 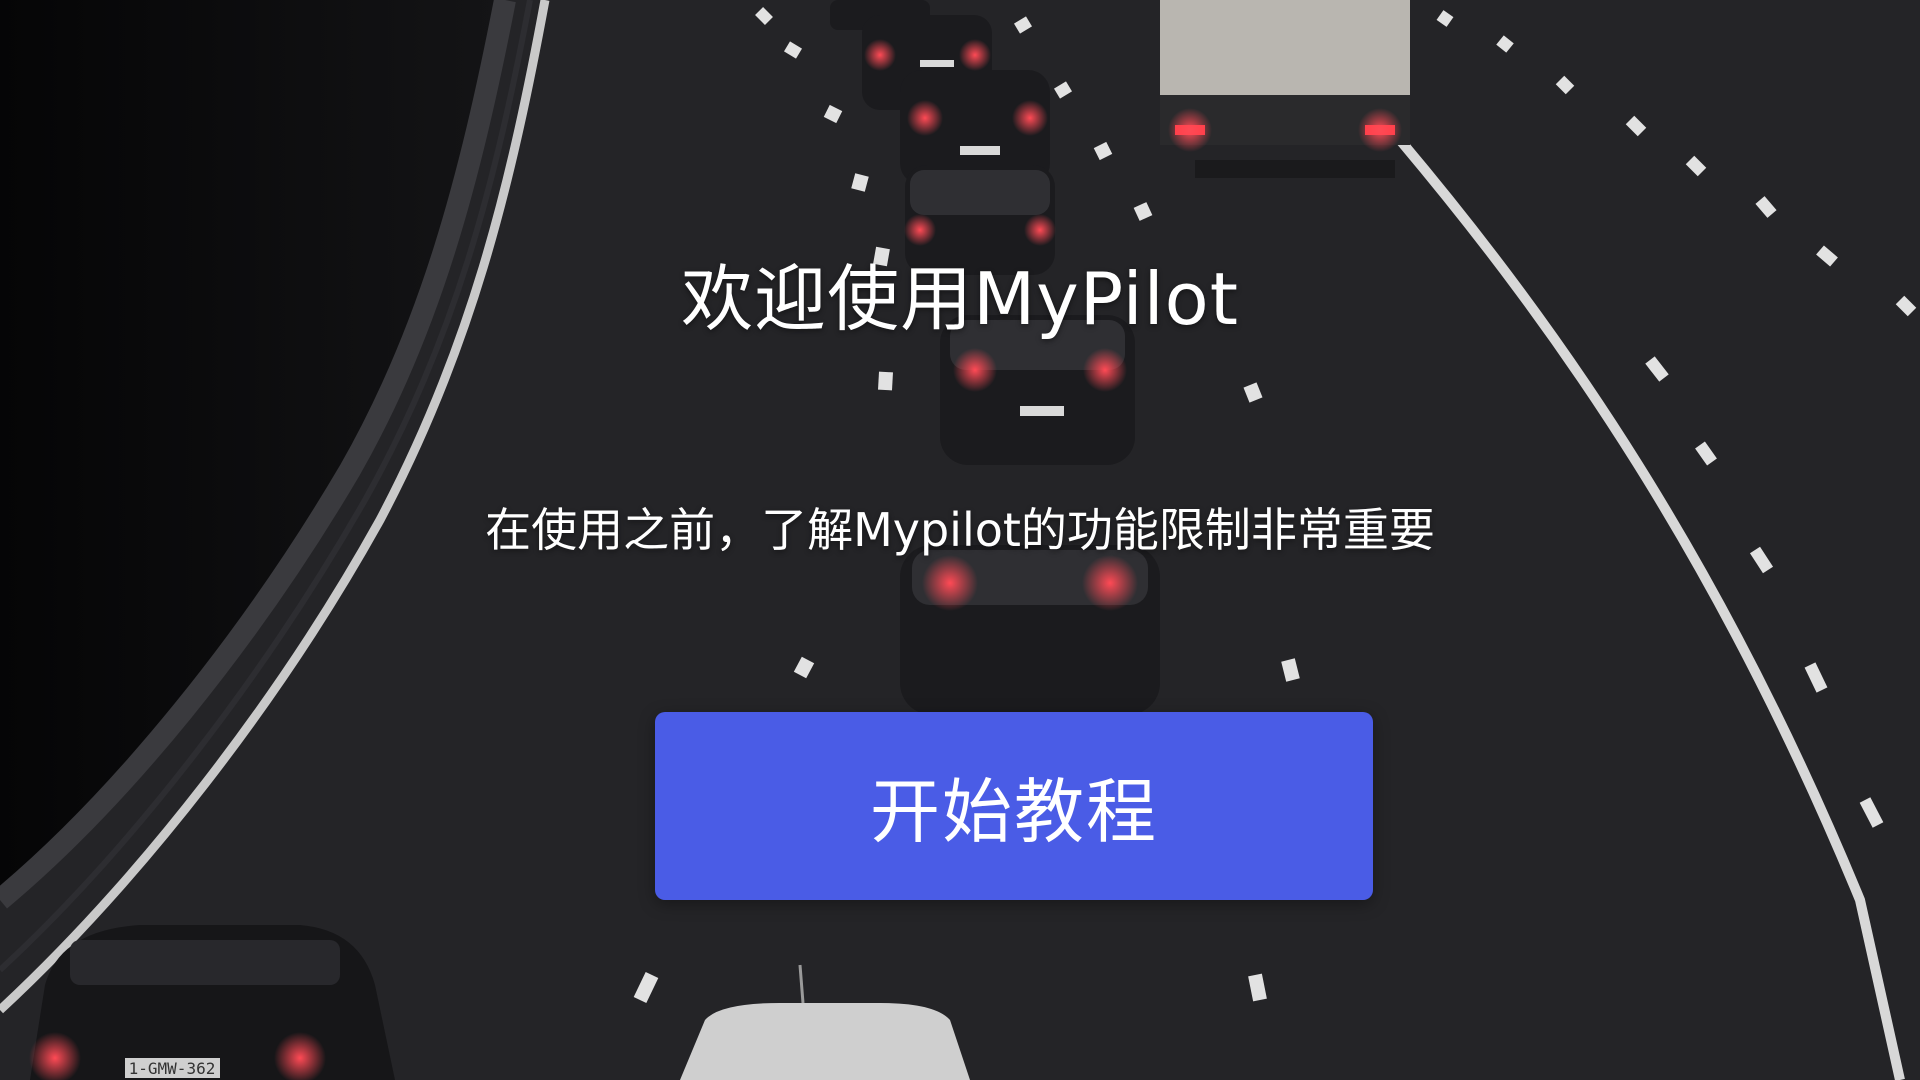 I want to click on start-tutorial-button: 开始教程, so click(x=1014, y=806).